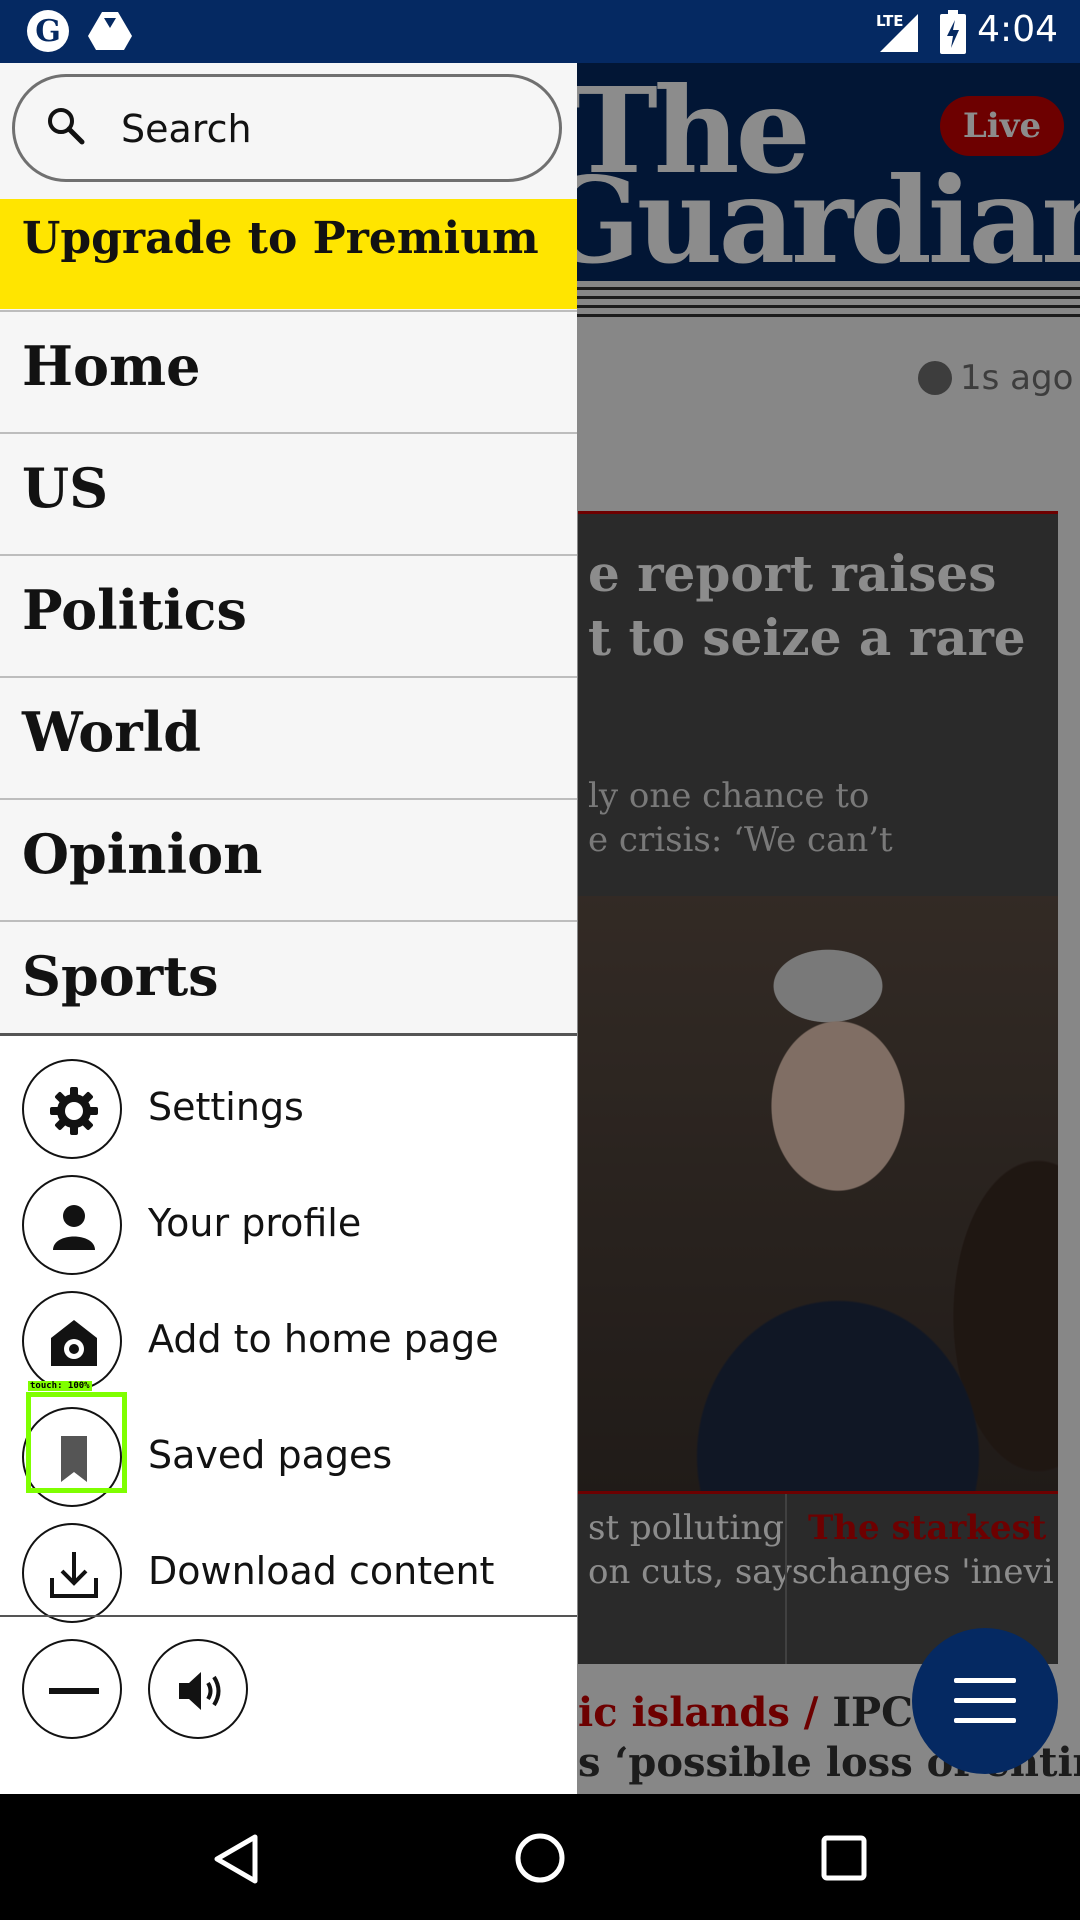 The height and width of the screenshot is (1920, 1080). What do you see at coordinates (134, 610) in the screenshot?
I see `nav-label: Politics` at bounding box center [134, 610].